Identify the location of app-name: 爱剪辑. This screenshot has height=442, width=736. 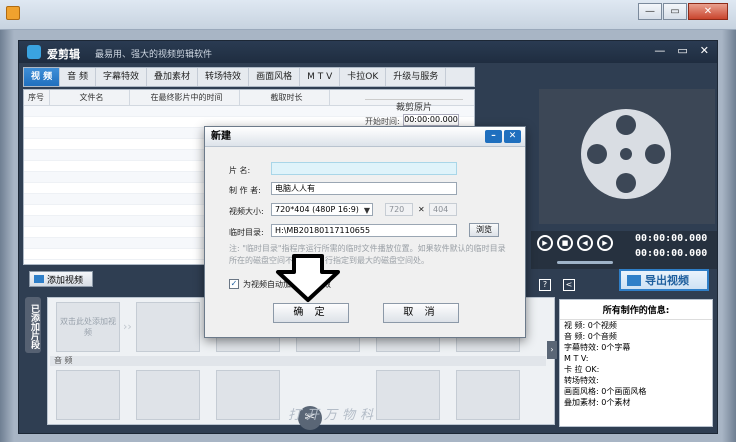
(63, 54).